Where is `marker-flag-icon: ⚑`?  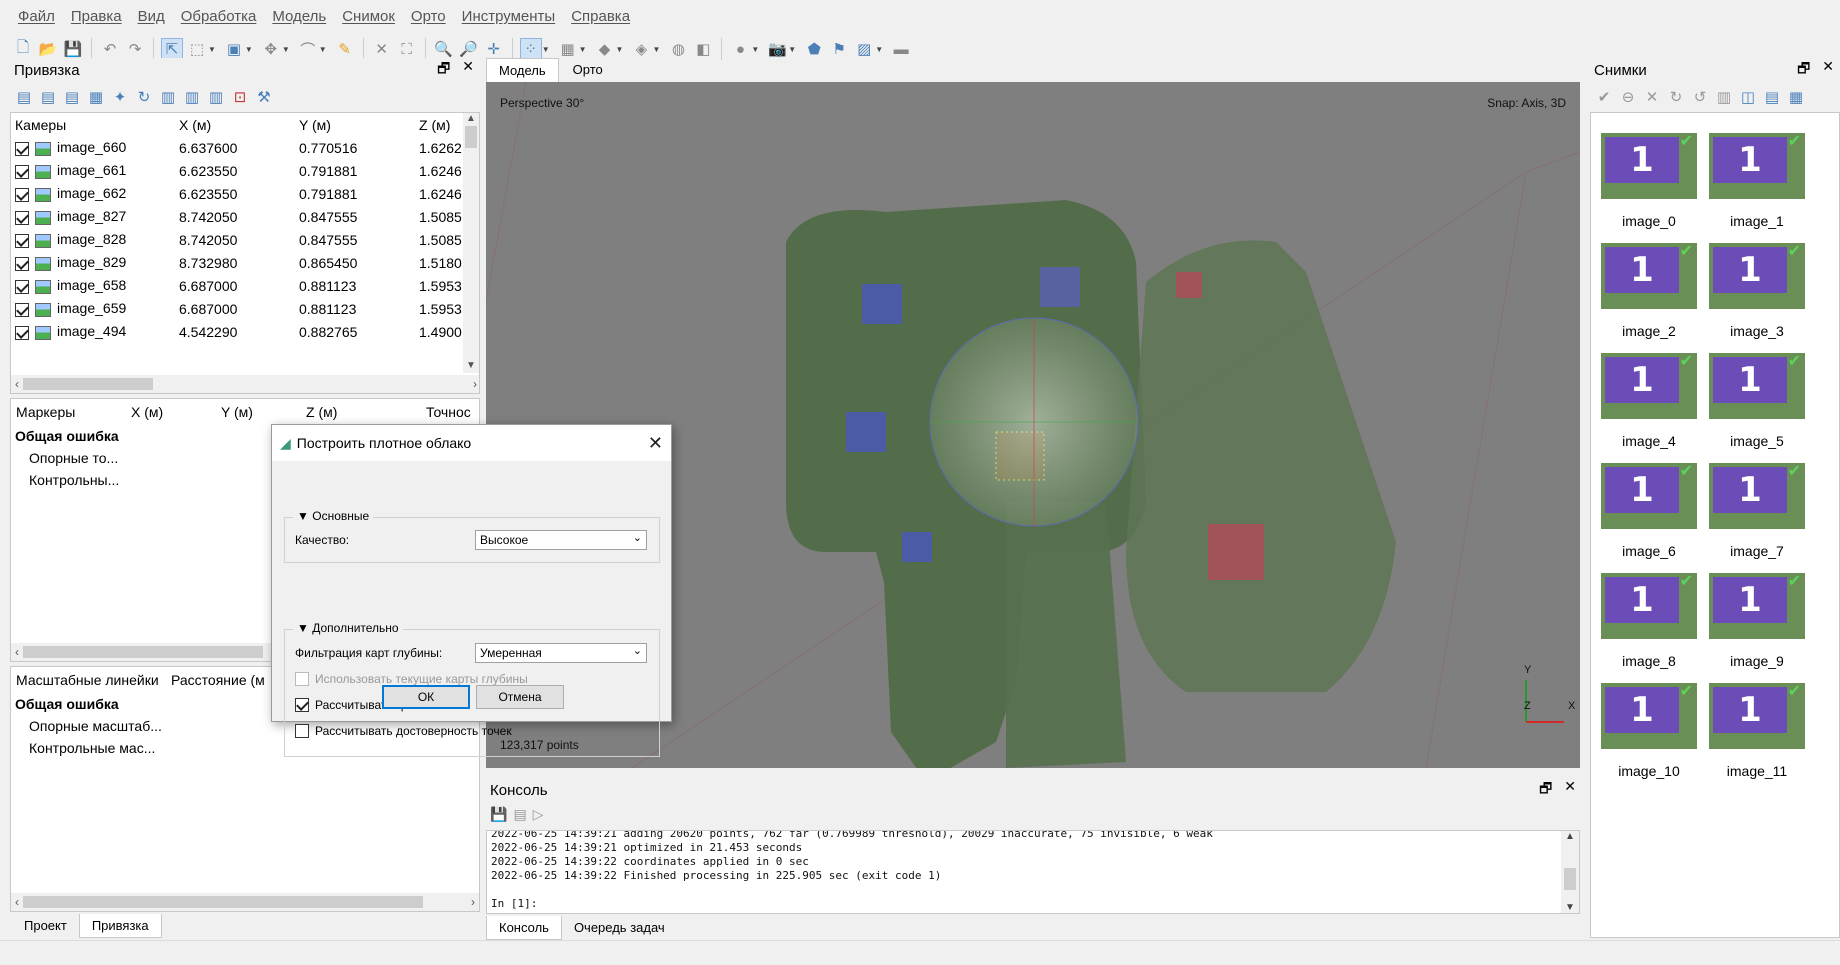 marker-flag-icon: ⚑ is located at coordinates (839, 49).